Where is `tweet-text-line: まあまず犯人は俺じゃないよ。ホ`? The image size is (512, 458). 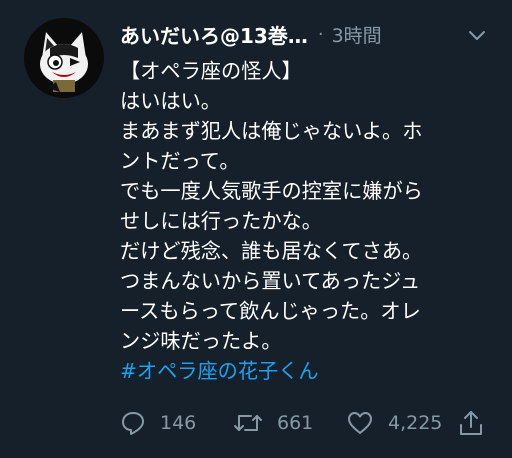 tweet-text-line: まあまず犯人は俺じゃないよ。ホ is located at coordinates (271, 131).